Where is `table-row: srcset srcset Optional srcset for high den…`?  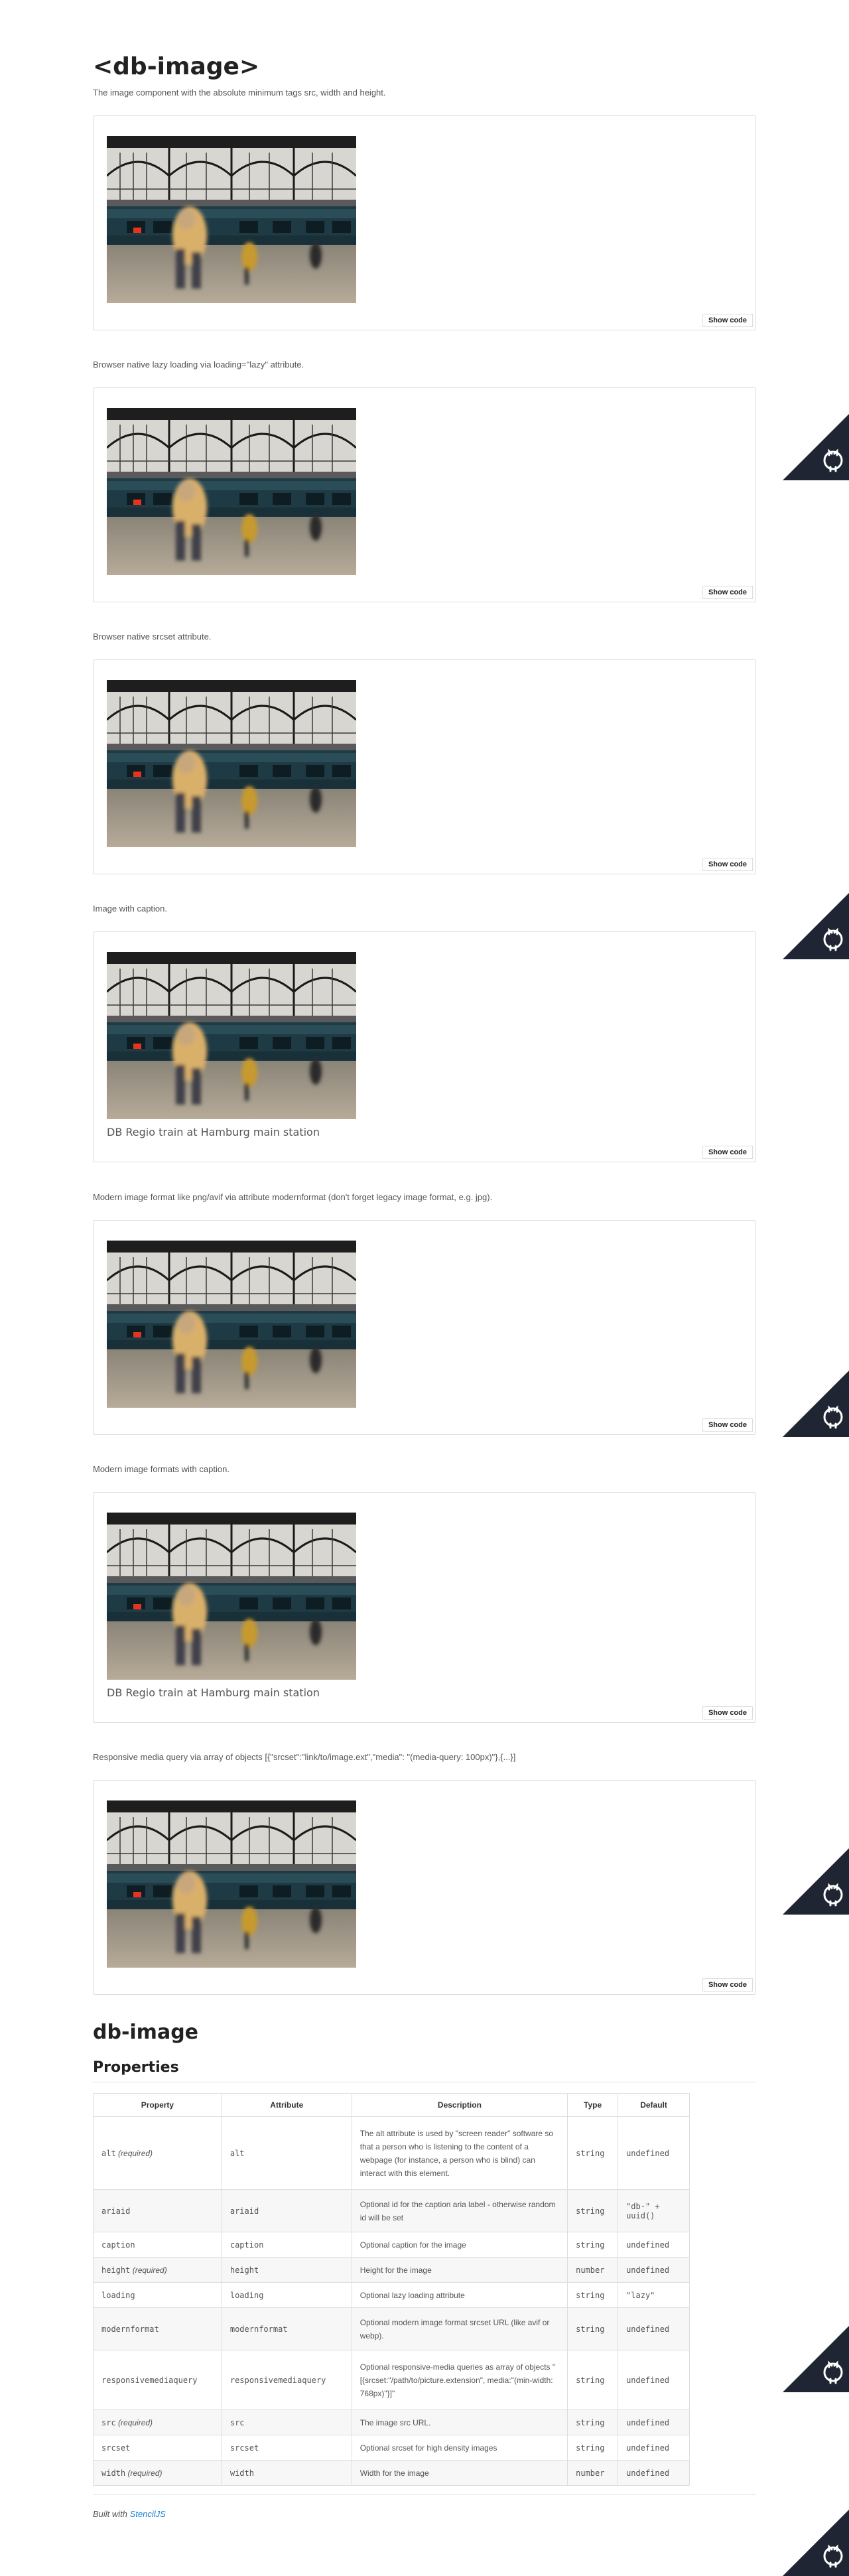 table-row: srcset srcset Optional srcset for high den… is located at coordinates (391, 2448).